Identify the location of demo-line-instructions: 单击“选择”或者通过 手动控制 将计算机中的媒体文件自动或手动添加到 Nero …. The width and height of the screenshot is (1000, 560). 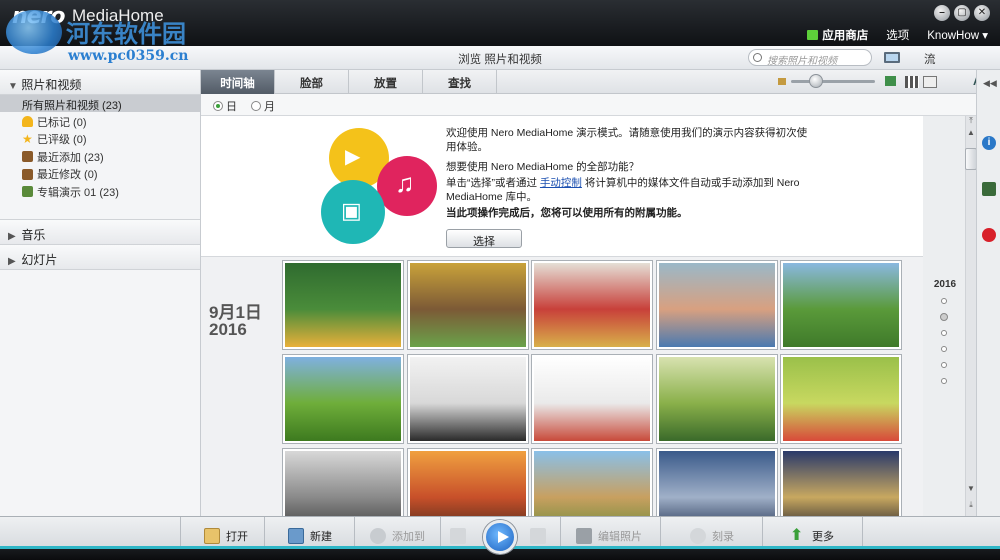
(631, 190).